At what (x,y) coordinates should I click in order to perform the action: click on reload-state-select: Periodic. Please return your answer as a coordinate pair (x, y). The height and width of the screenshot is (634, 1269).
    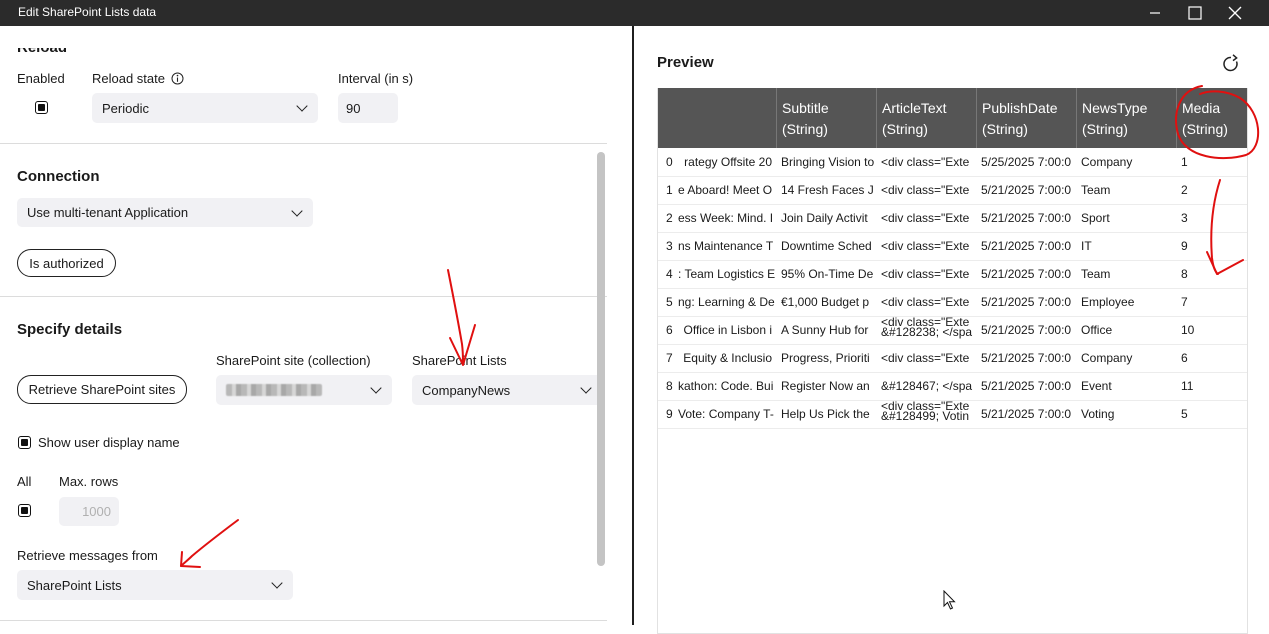
    Looking at the image, I should click on (205, 108).